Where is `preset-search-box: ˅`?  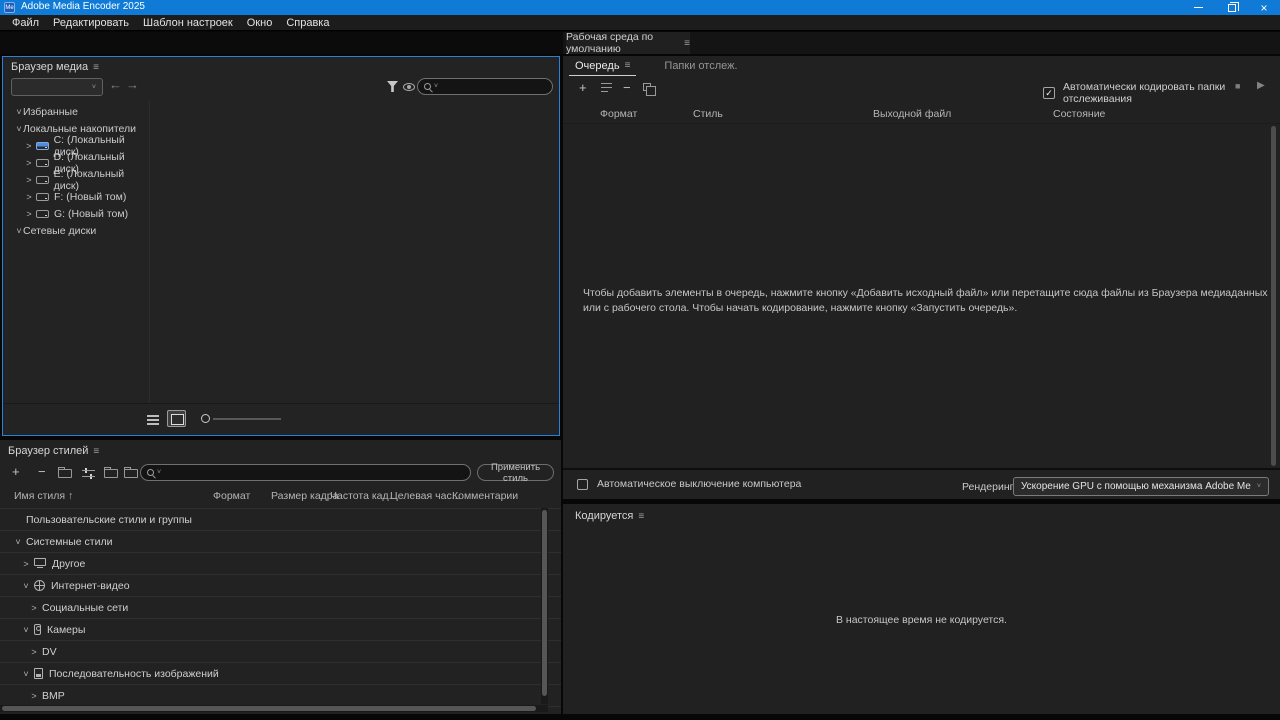 preset-search-box: ˅ is located at coordinates (305, 472).